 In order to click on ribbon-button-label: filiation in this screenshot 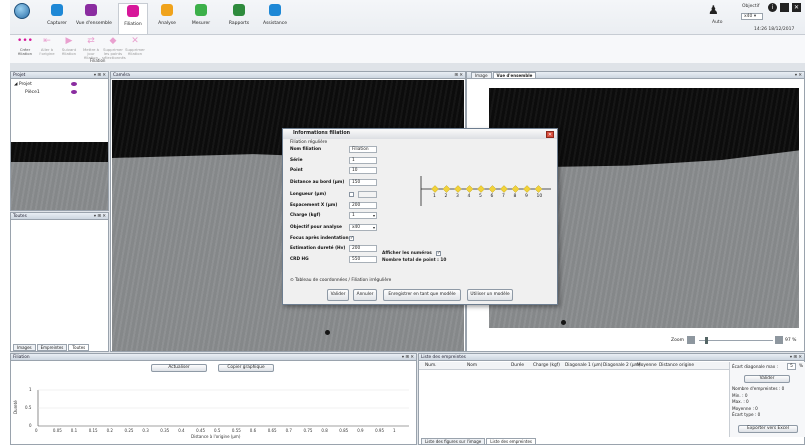, I will do `click(69, 53)`.